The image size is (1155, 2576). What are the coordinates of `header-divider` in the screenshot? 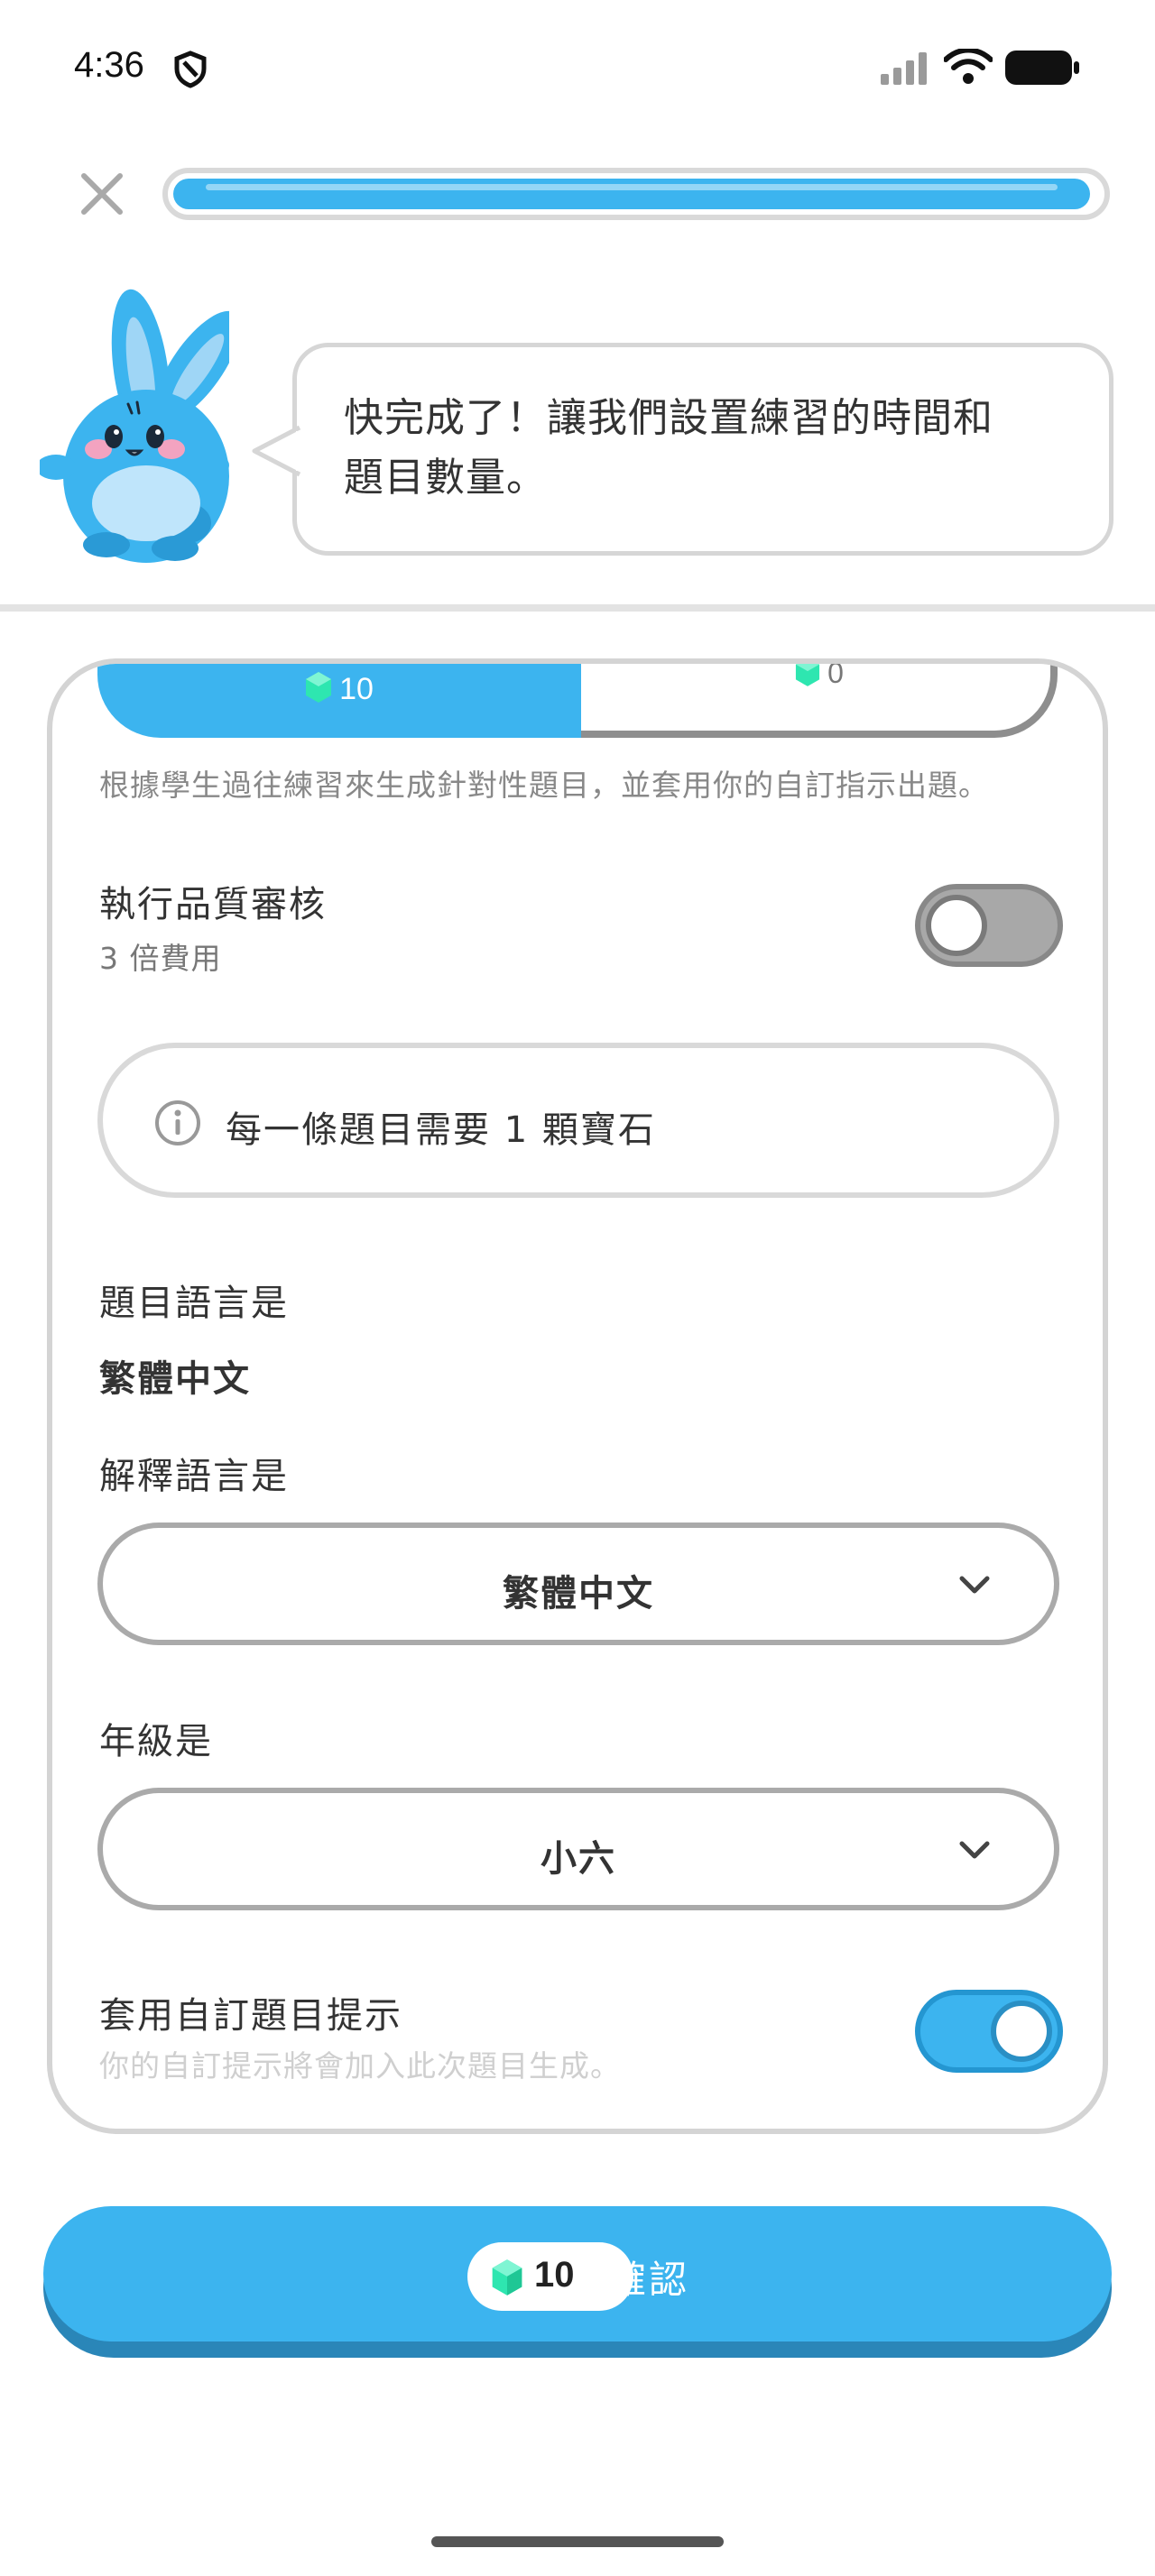 It's located at (577, 608).